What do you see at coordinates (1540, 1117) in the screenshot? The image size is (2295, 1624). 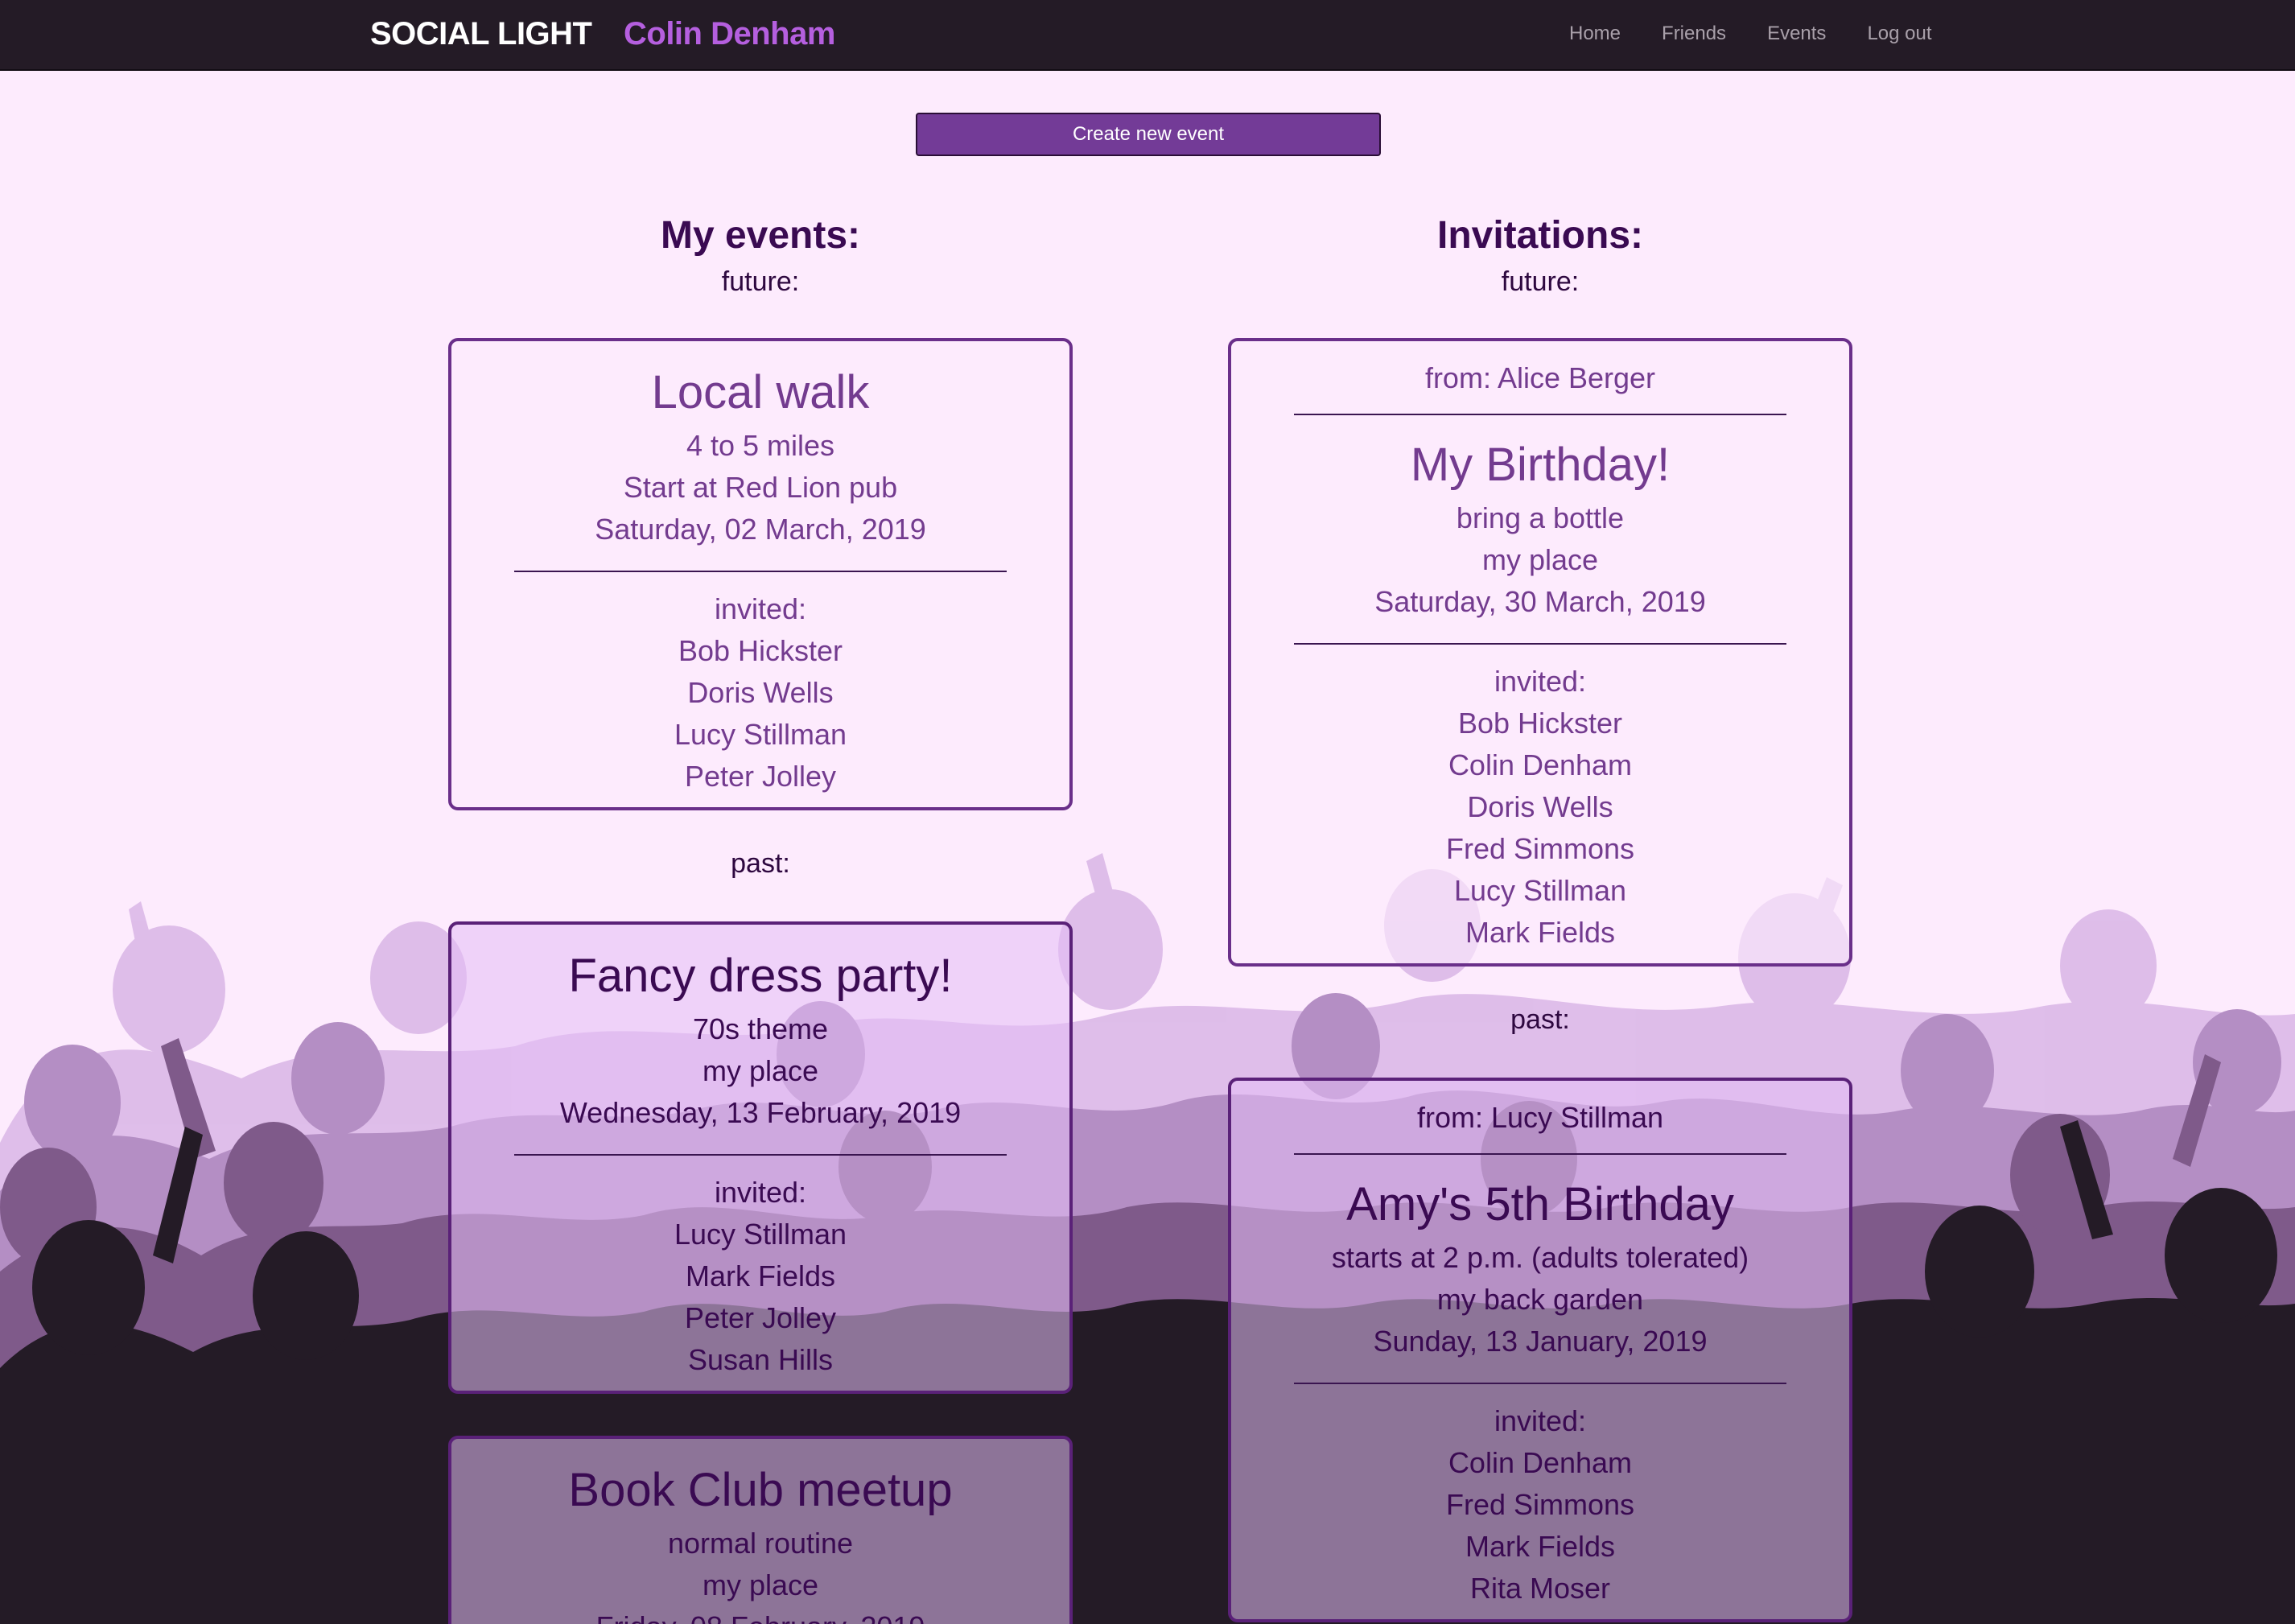 I see `invitation-from: from: Lucy Stillman` at bounding box center [1540, 1117].